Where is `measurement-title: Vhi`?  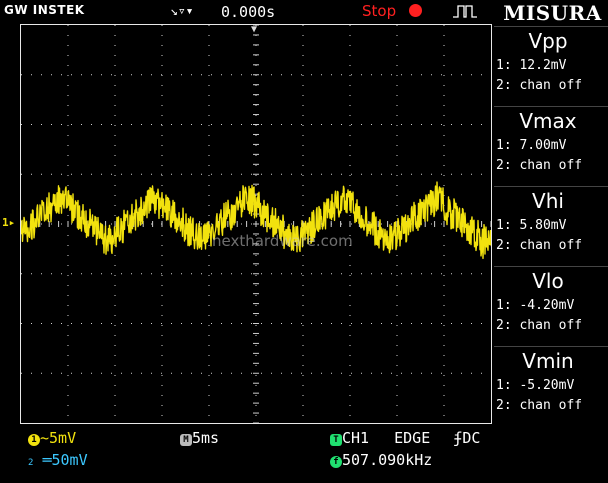 measurement-title: Vhi is located at coordinates (548, 201).